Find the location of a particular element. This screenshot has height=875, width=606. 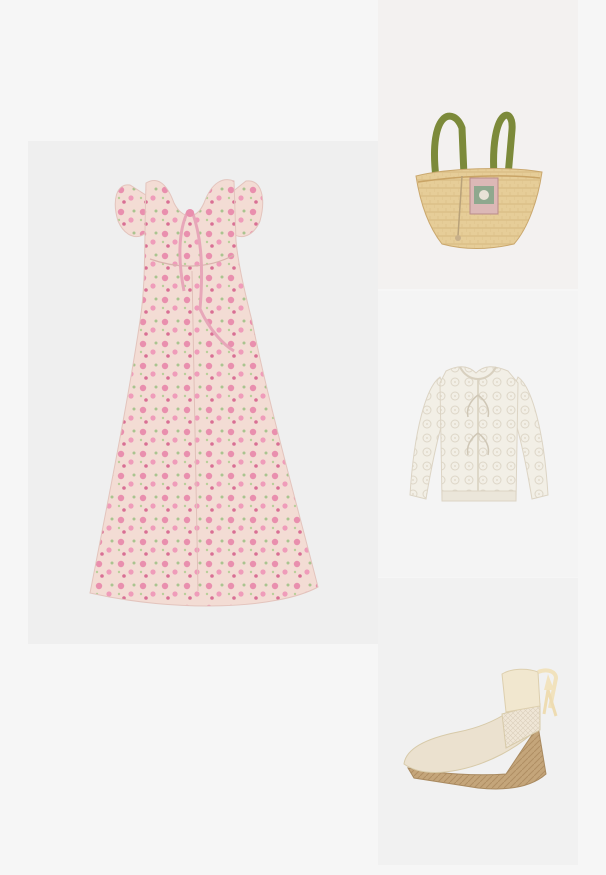

crochet-cardigan-icon is located at coordinates (479, 434).